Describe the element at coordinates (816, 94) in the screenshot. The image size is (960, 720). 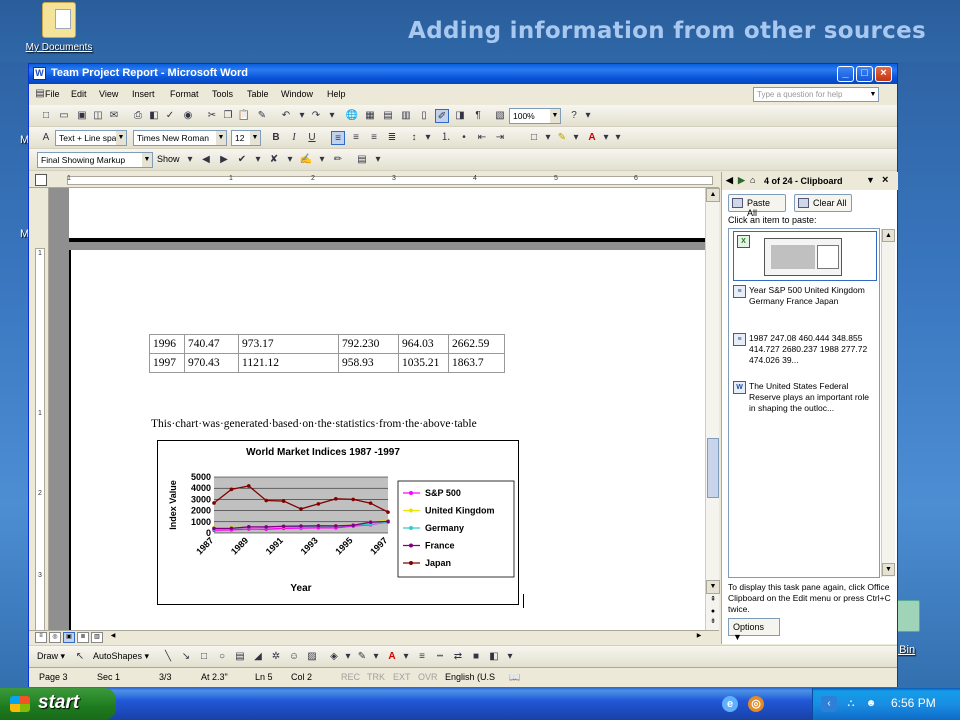
I see `ask-question-input: Type a question for help ▼` at that location.